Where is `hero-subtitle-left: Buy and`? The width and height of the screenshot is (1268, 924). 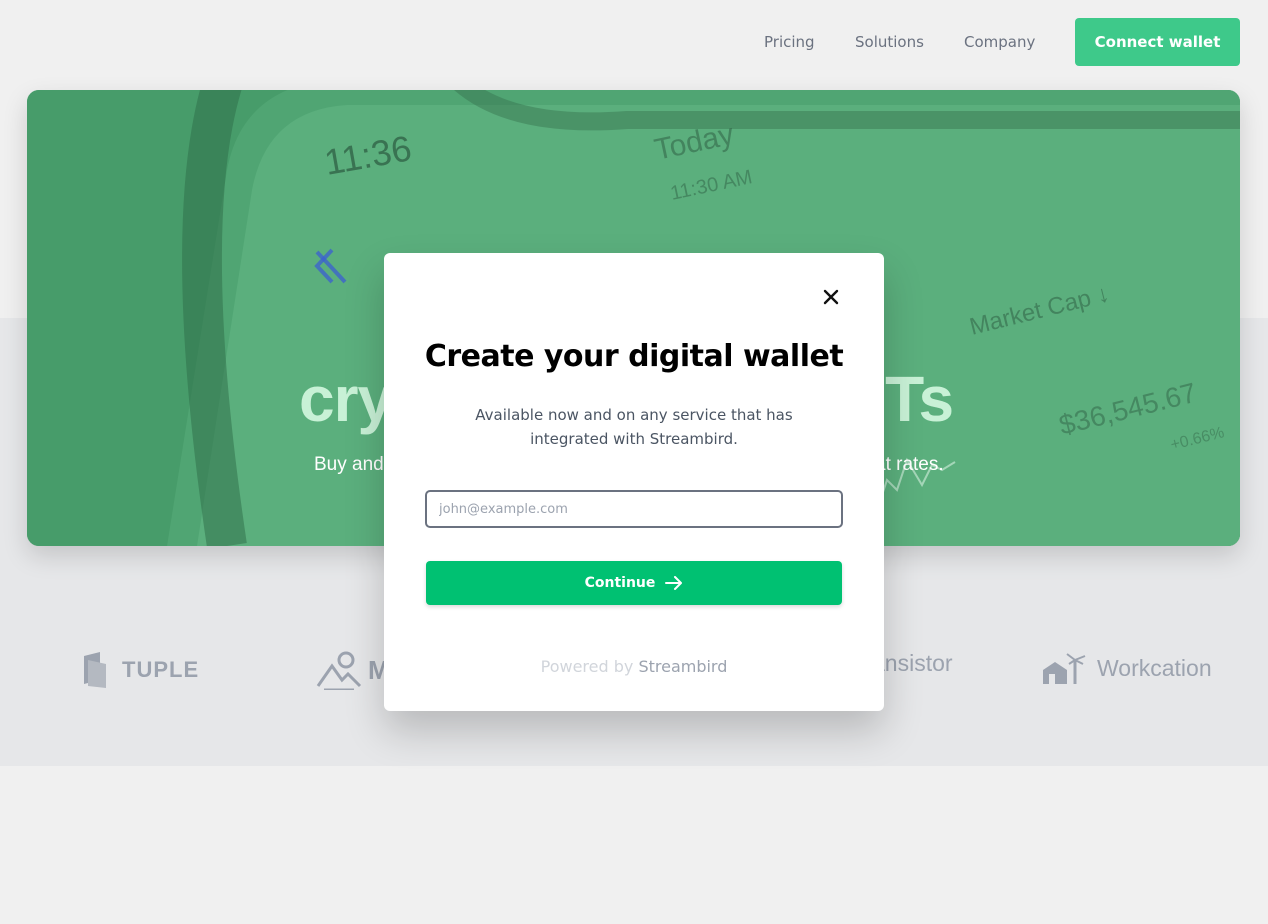
hero-subtitle-left: Buy and is located at coordinates (349, 464).